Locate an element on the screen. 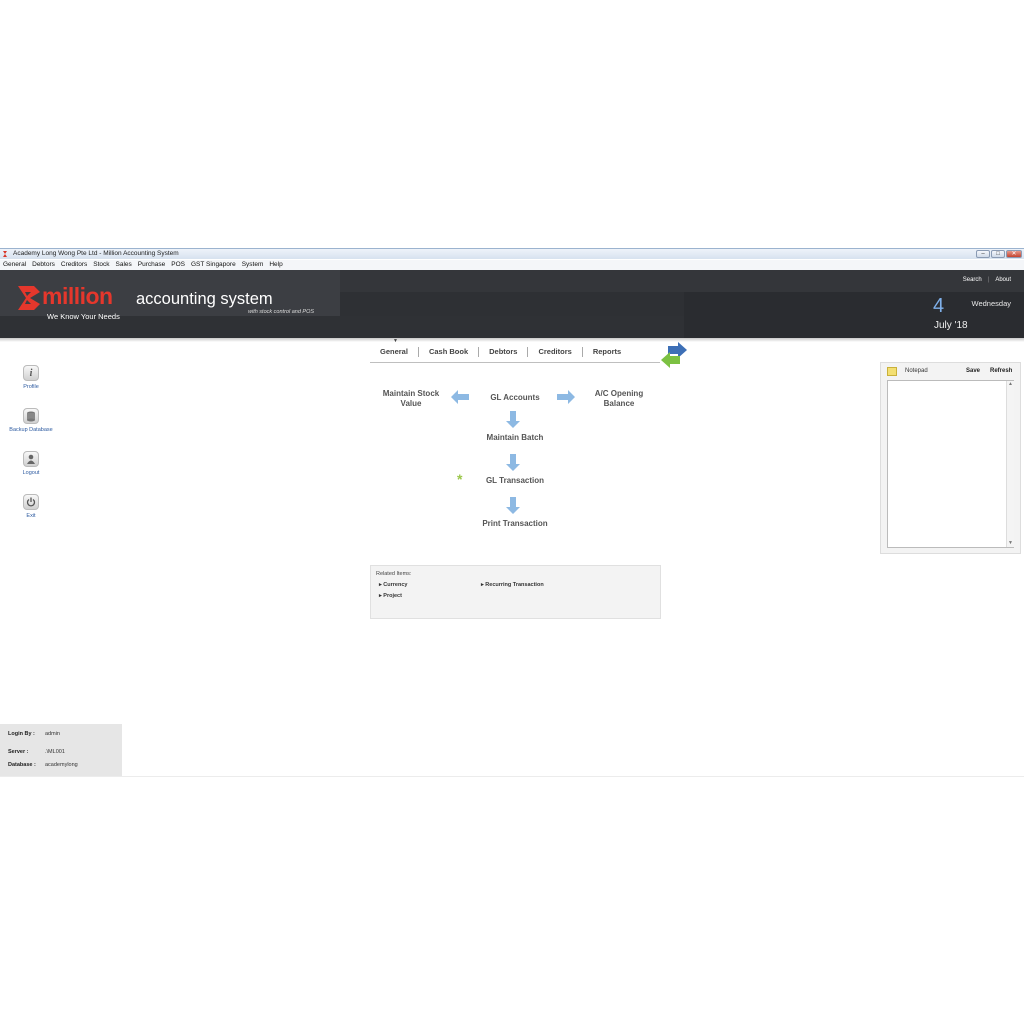 This screenshot has width=1024, height=1024. million-logo-icon is located at coordinates (29, 298).